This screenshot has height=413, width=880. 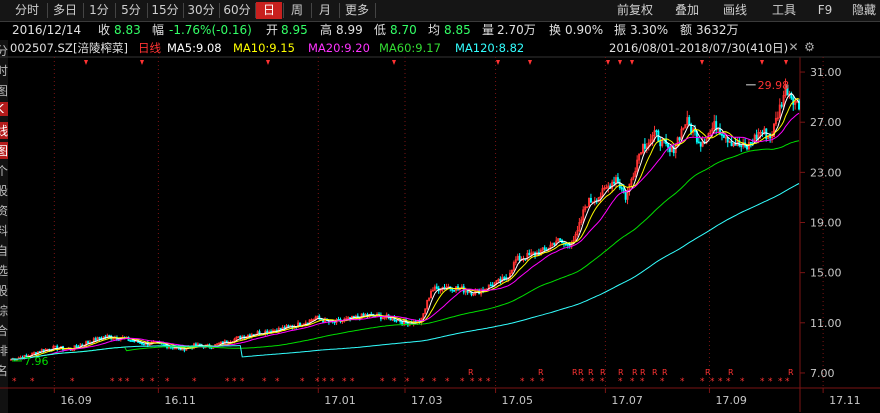 I want to click on x-tick-label: 17.03, so click(x=427, y=400).